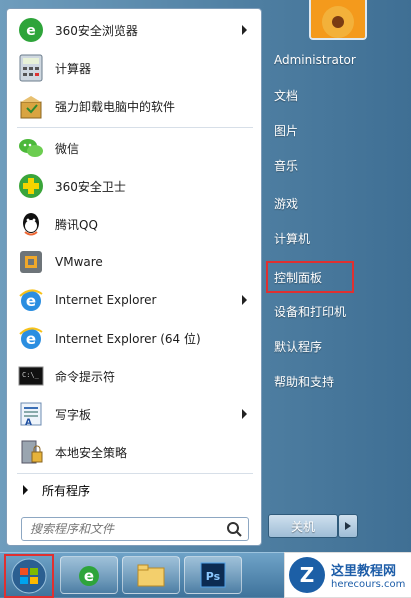 This screenshot has width=411, height=598. I want to click on computer-link: 计算机, so click(339, 238).